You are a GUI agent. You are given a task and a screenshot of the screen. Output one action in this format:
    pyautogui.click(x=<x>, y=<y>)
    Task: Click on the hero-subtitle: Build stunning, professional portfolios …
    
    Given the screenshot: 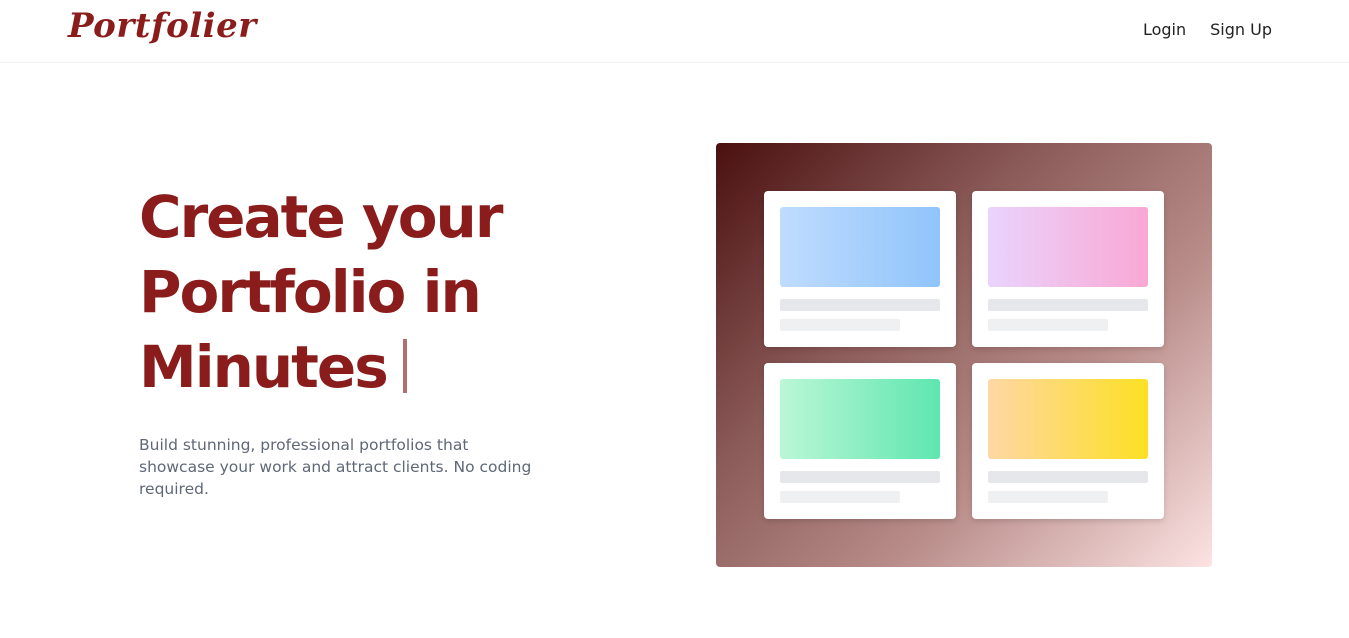 What is the action you would take?
    pyautogui.click(x=335, y=467)
    